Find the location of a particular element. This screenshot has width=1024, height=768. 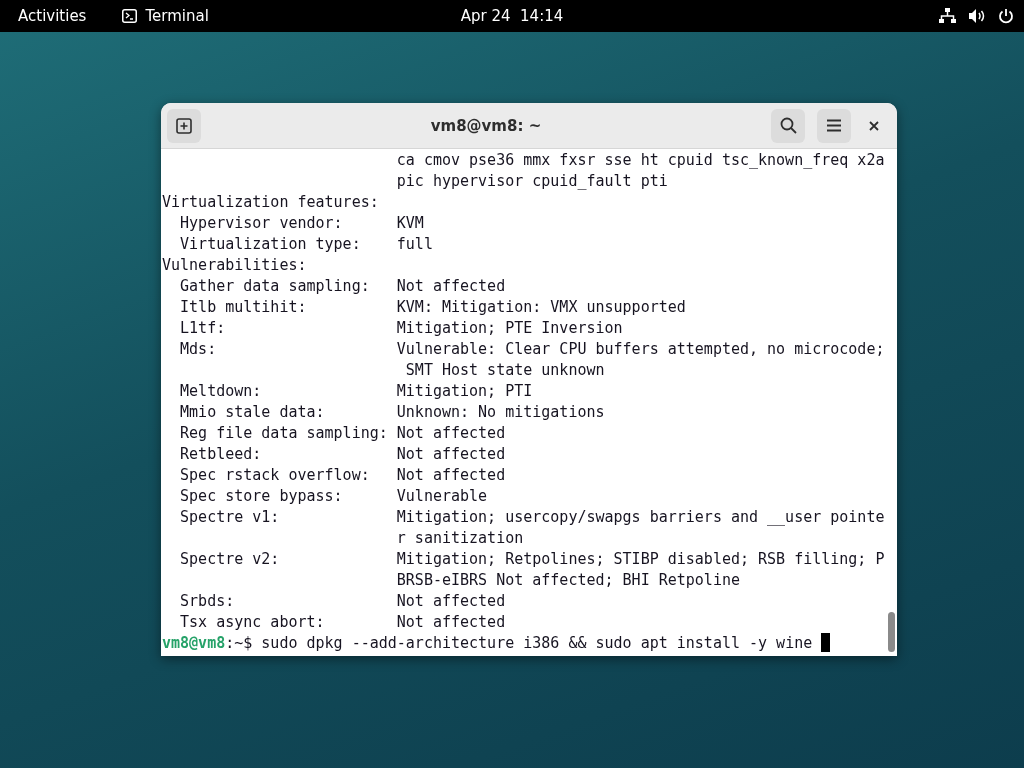

terminal-line: Tsx async abort: Not affected is located at coordinates (343, 622).